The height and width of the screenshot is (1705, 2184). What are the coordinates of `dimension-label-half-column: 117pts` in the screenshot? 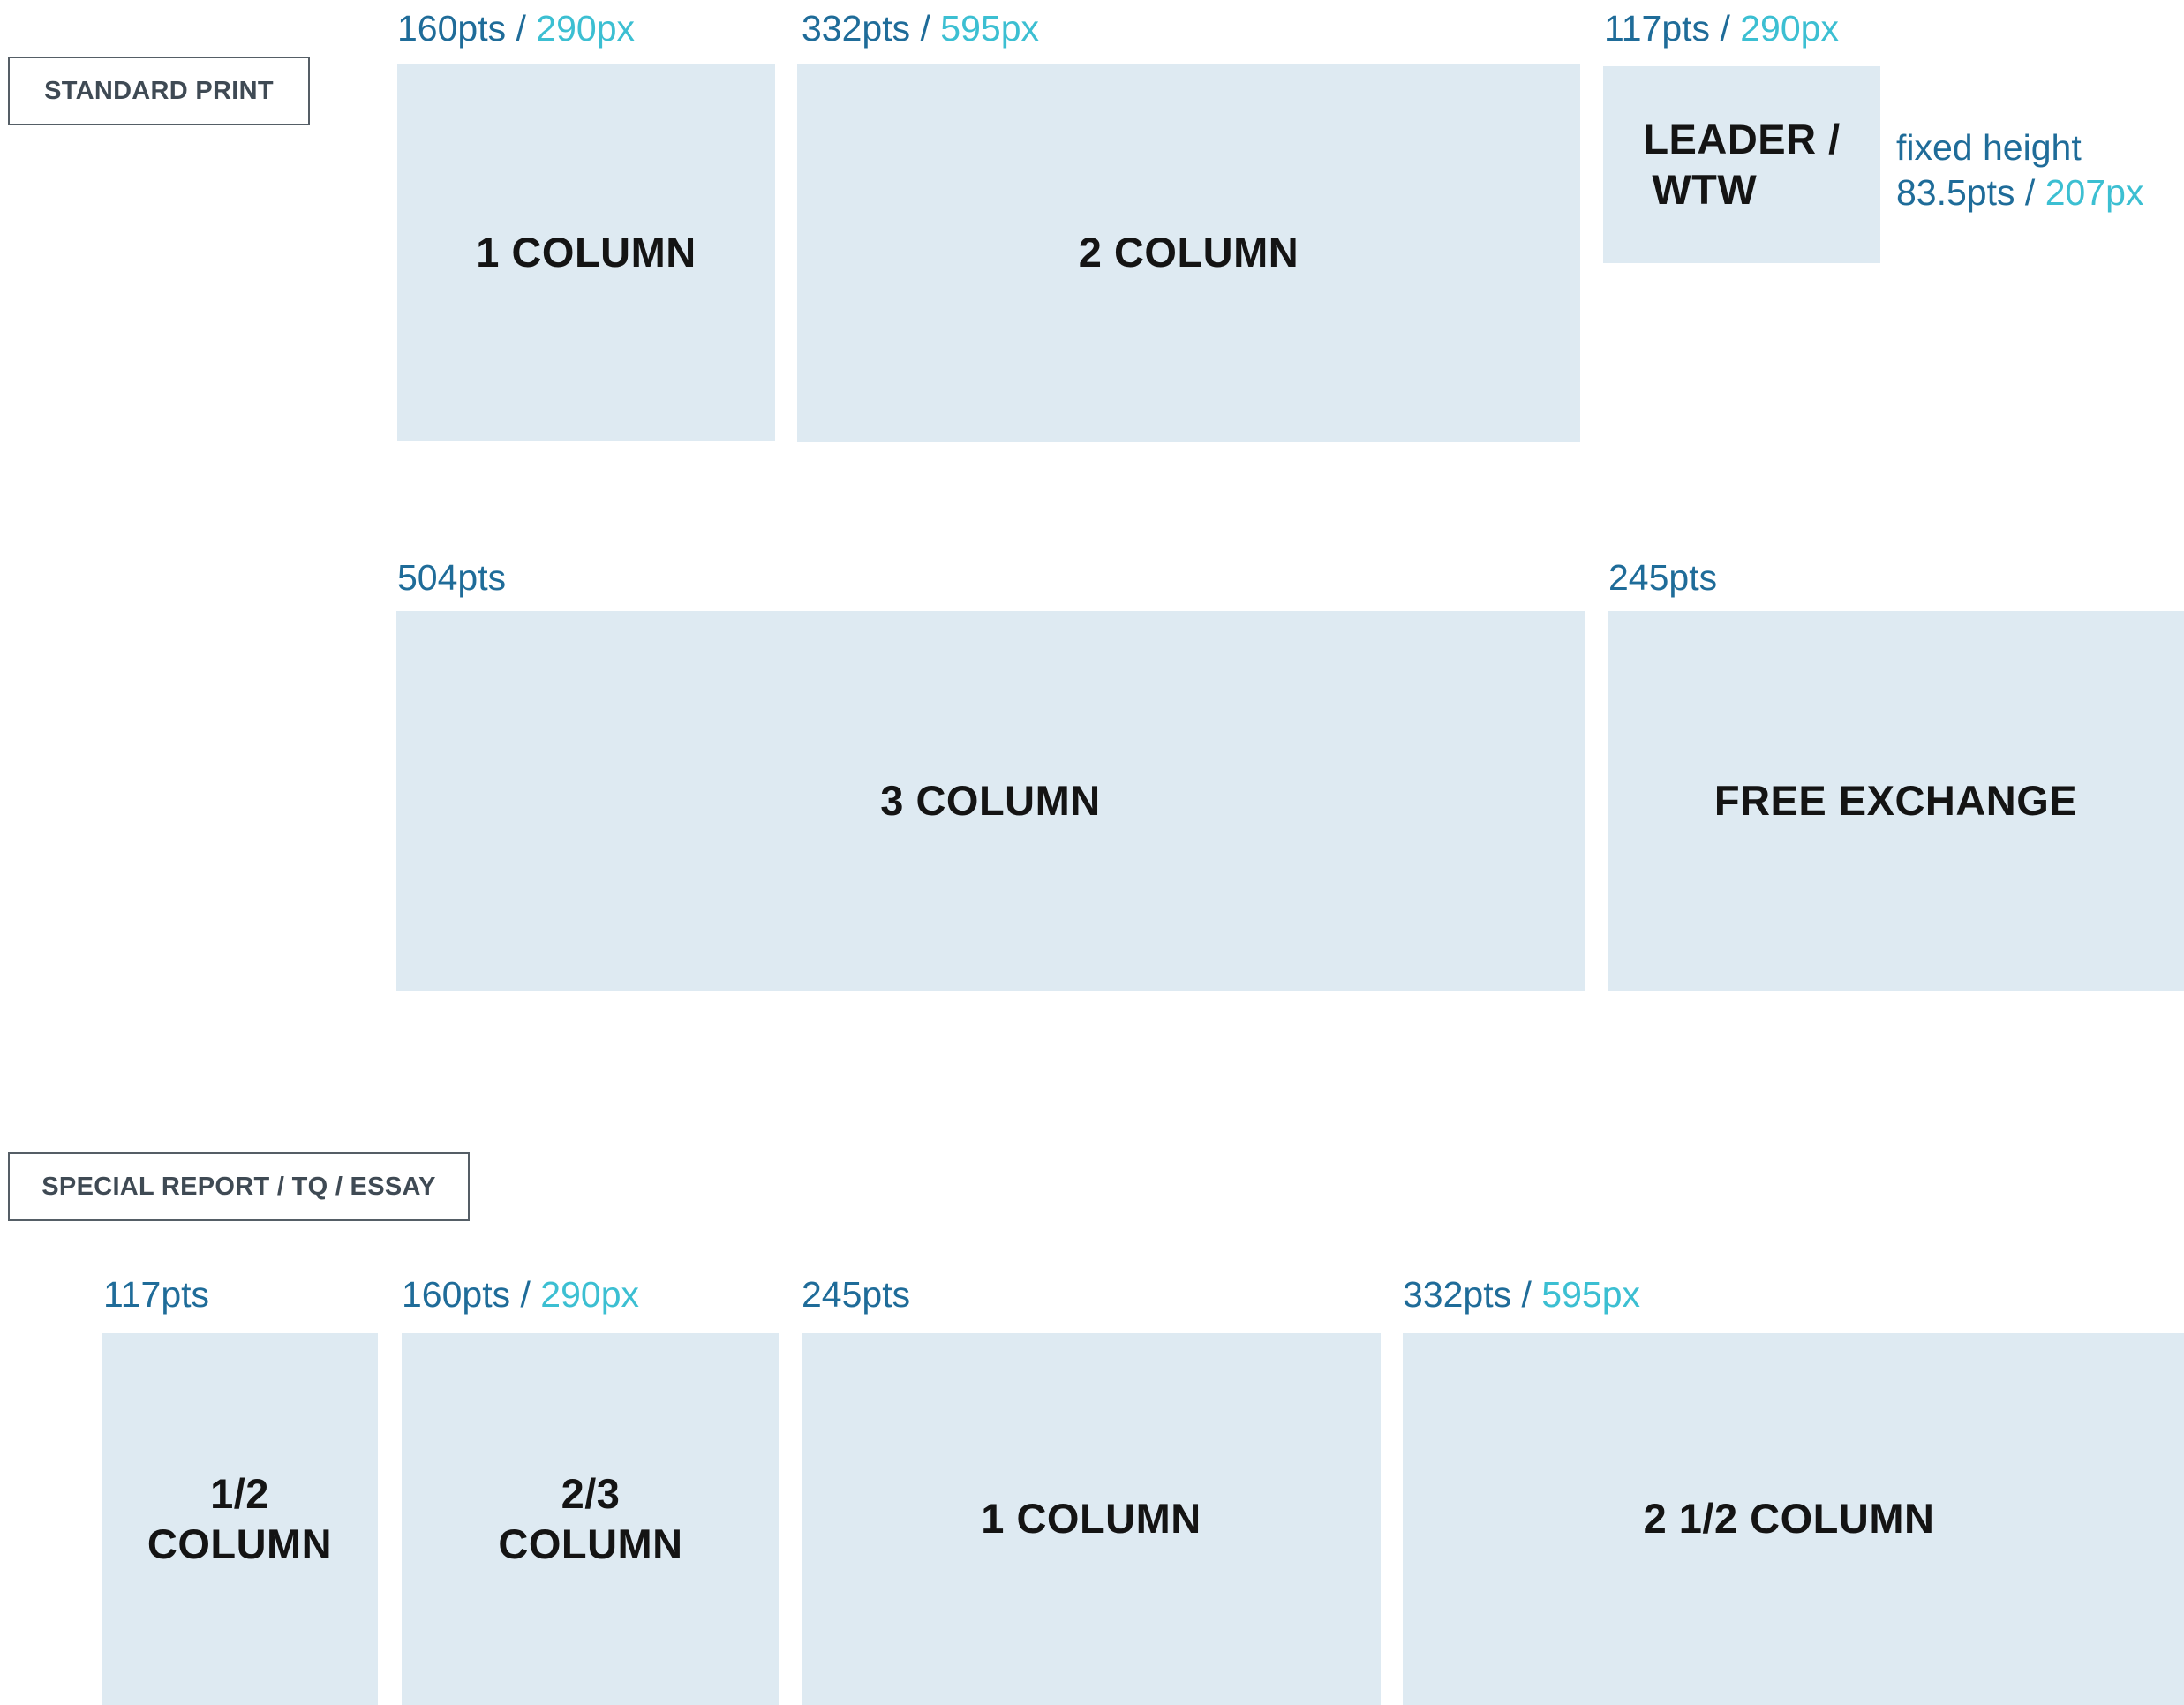 It's located at (156, 1295).